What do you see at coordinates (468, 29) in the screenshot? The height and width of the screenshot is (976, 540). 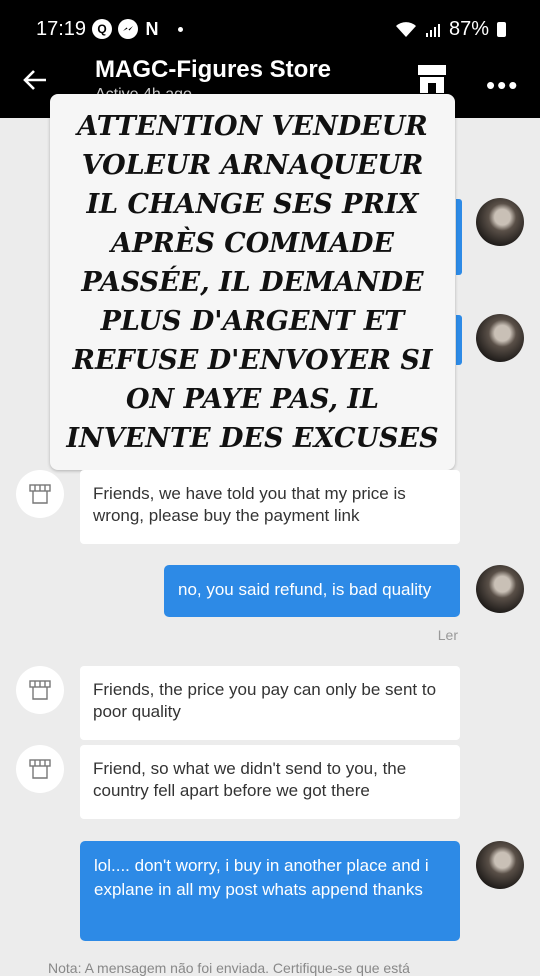 I see `battery-percent: 87%` at bounding box center [468, 29].